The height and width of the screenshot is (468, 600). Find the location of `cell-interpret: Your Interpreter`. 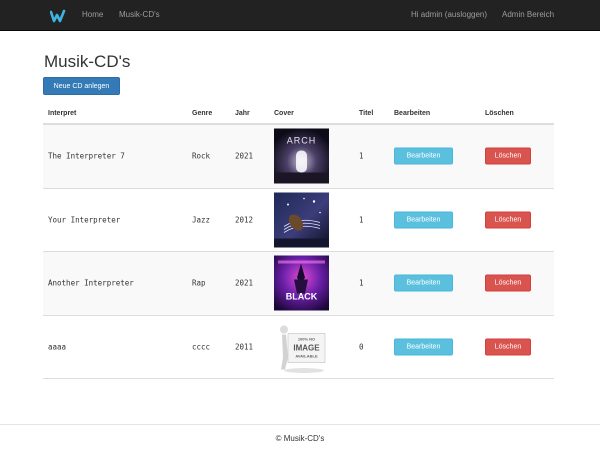

cell-interpret: Your Interpreter is located at coordinates (84, 220).